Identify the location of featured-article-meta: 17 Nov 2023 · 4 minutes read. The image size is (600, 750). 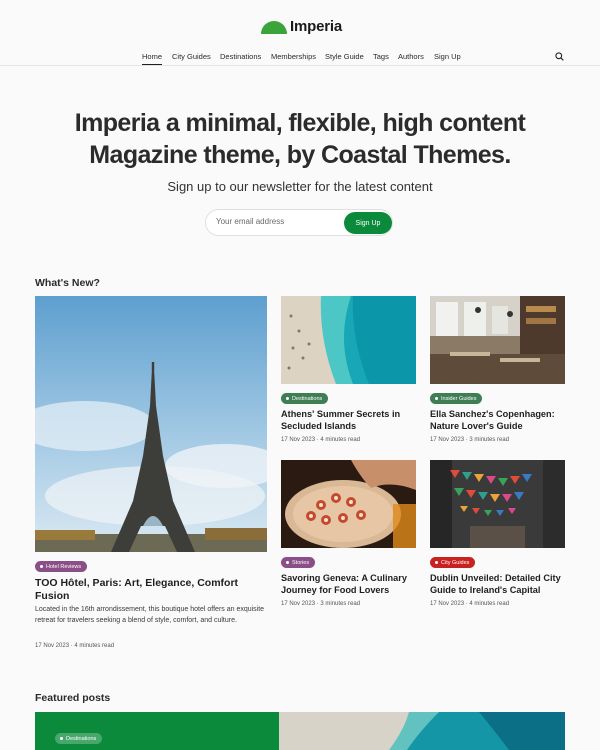
(75, 646).